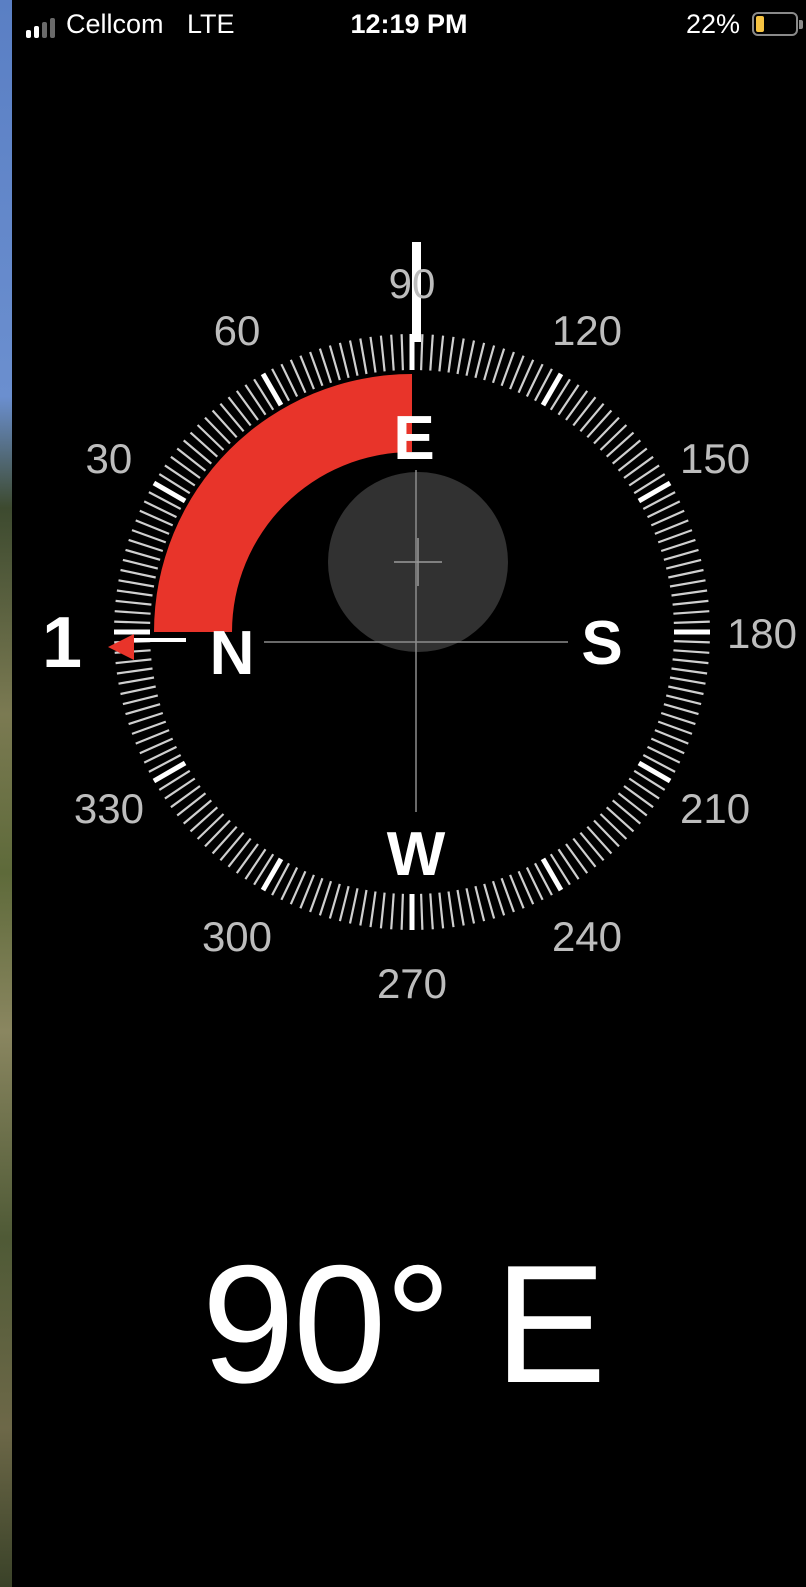  Describe the element at coordinates (587, 936) in the screenshot. I see `degree-label-240: 240` at that location.